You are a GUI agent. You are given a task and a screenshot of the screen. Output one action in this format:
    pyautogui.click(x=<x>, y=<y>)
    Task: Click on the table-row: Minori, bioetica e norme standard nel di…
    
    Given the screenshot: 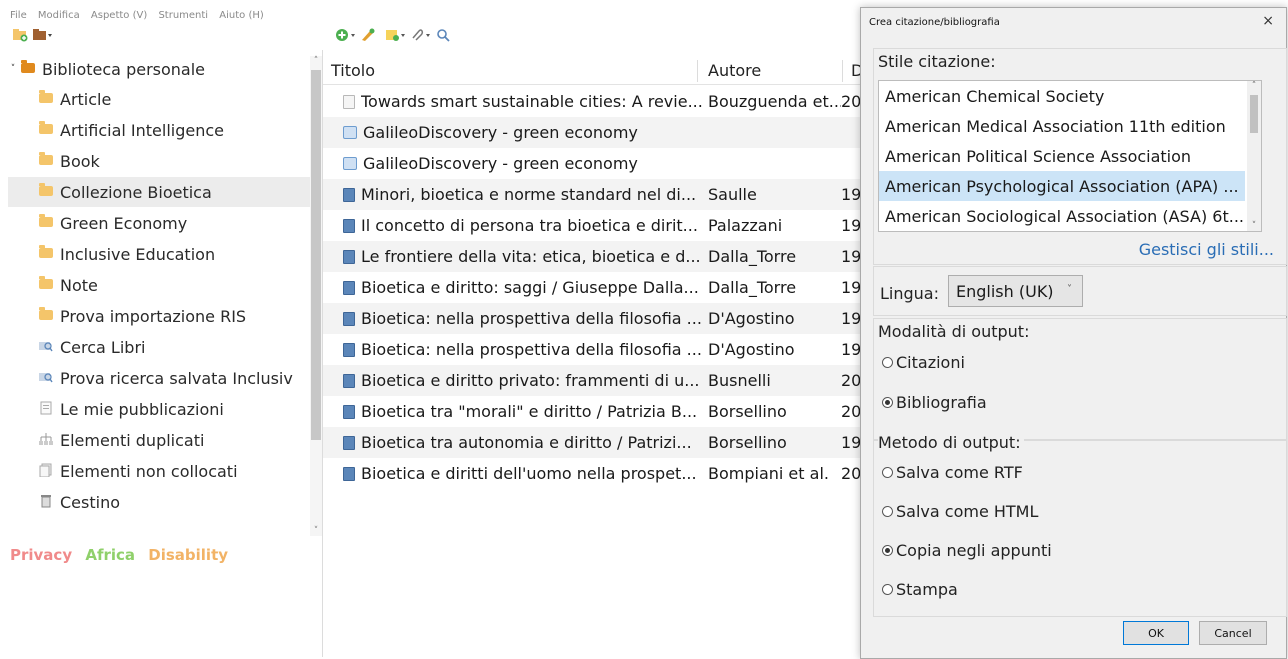 What is the action you would take?
    pyautogui.click(x=593, y=194)
    